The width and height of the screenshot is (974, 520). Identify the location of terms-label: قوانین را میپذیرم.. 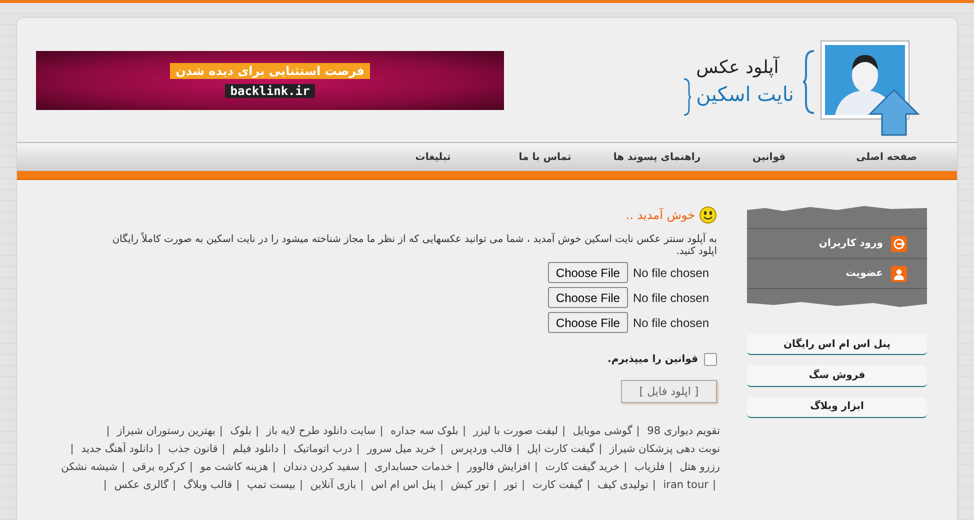
(653, 359).